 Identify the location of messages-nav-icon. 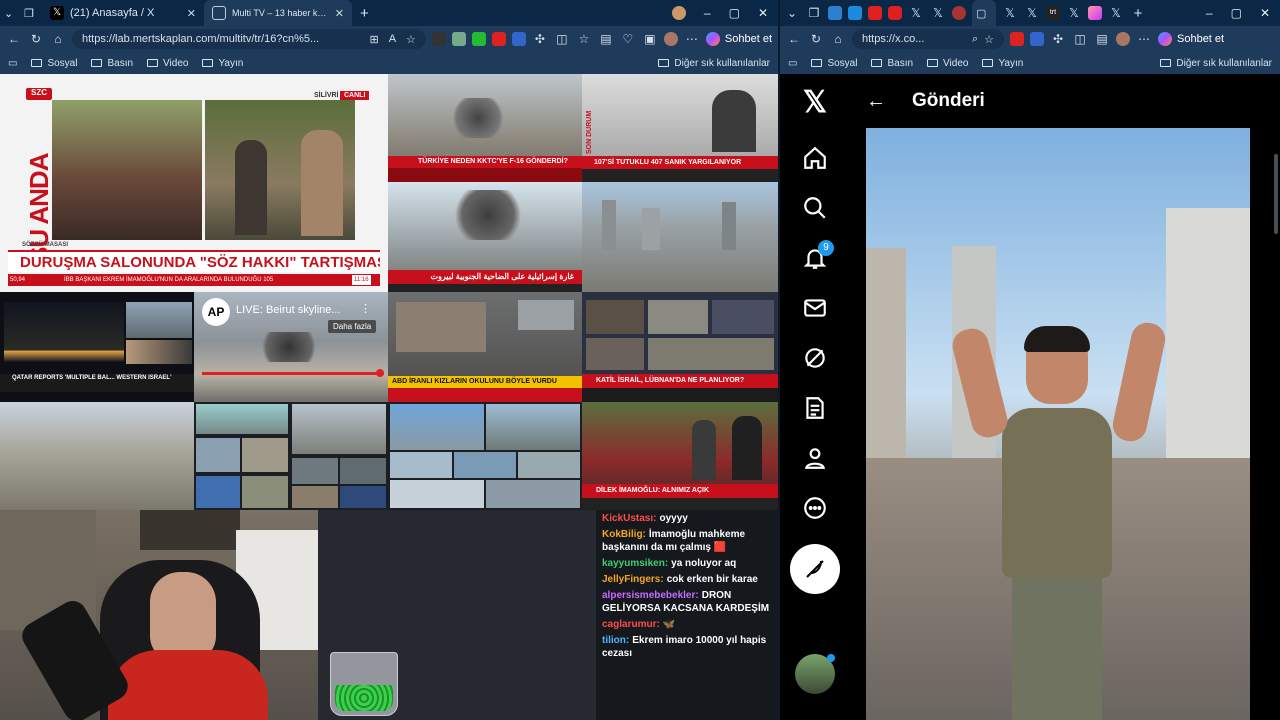
(815, 308).